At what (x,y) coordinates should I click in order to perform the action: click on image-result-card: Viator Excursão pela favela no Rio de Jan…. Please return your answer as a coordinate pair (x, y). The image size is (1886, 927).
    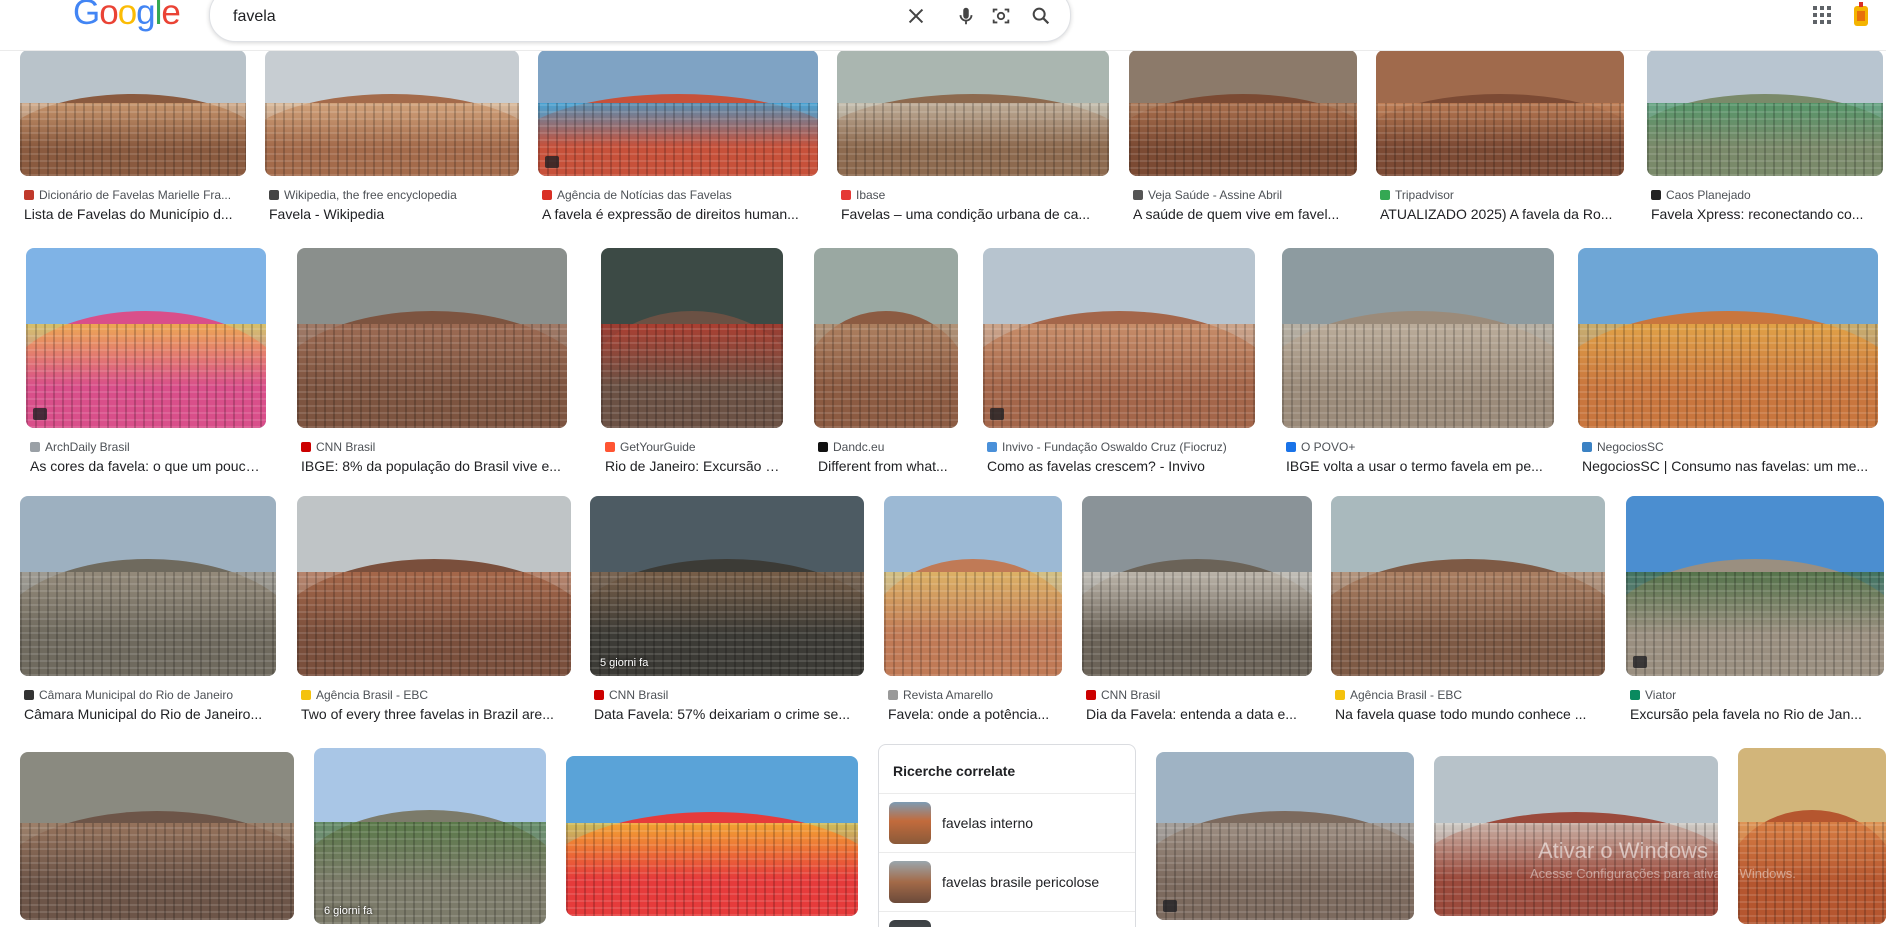
    Looking at the image, I should click on (1755, 610).